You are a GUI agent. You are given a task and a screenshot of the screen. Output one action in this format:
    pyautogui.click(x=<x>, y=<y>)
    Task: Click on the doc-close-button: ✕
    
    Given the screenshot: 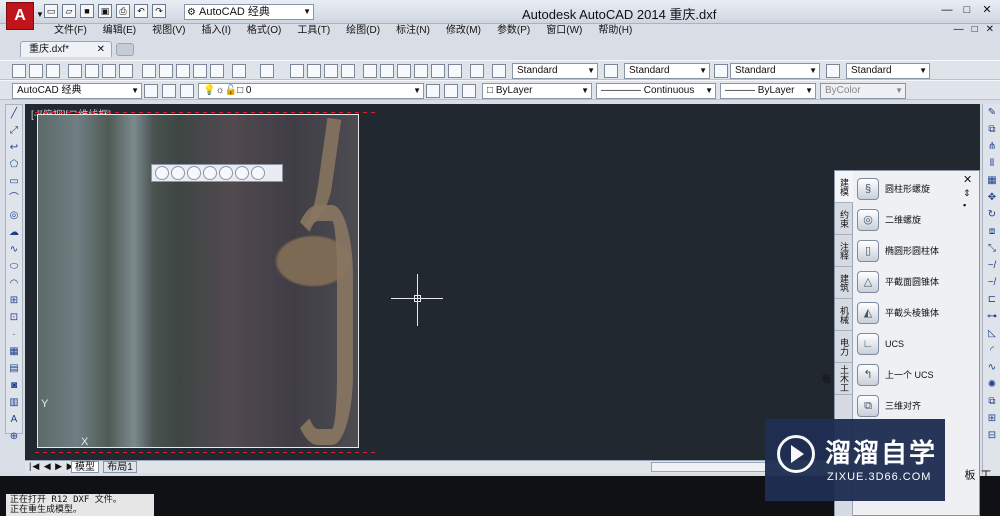 What is the action you would take?
    pyautogui.click(x=990, y=29)
    